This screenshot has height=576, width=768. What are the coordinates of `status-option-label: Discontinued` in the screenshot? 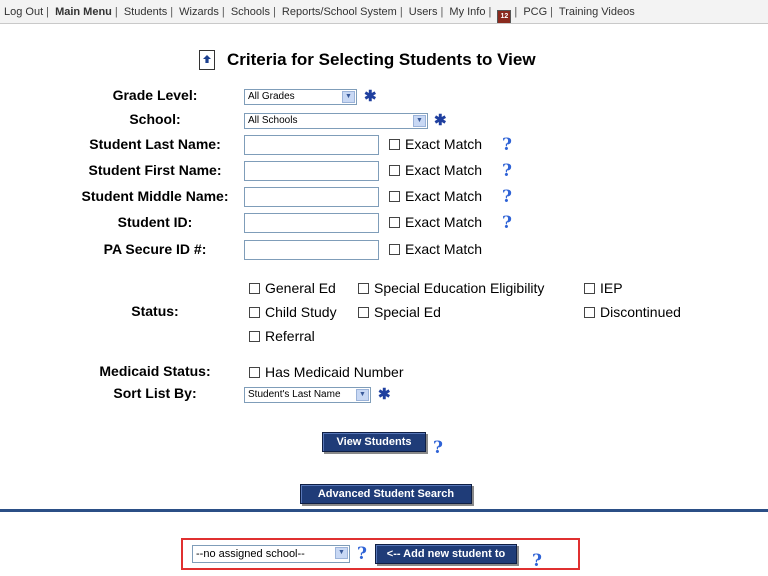 It's located at (640, 312).